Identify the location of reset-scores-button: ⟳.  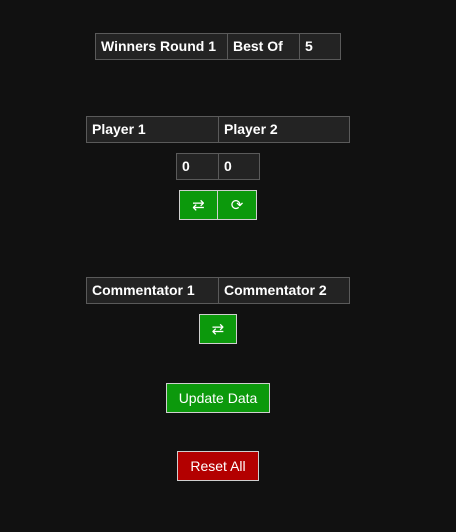
(237, 205).